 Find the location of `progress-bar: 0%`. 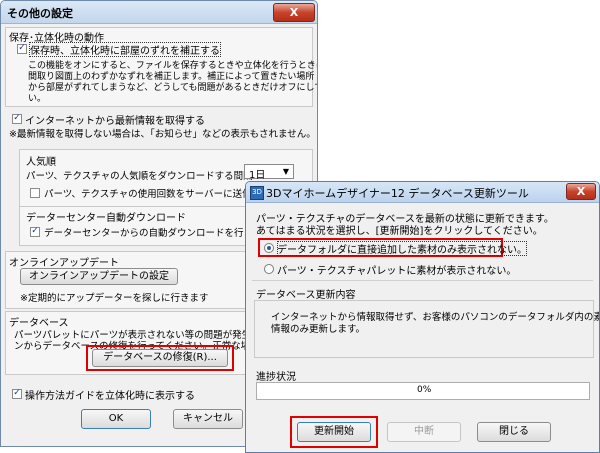

progress-bar: 0% is located at coordinates (423, 391).